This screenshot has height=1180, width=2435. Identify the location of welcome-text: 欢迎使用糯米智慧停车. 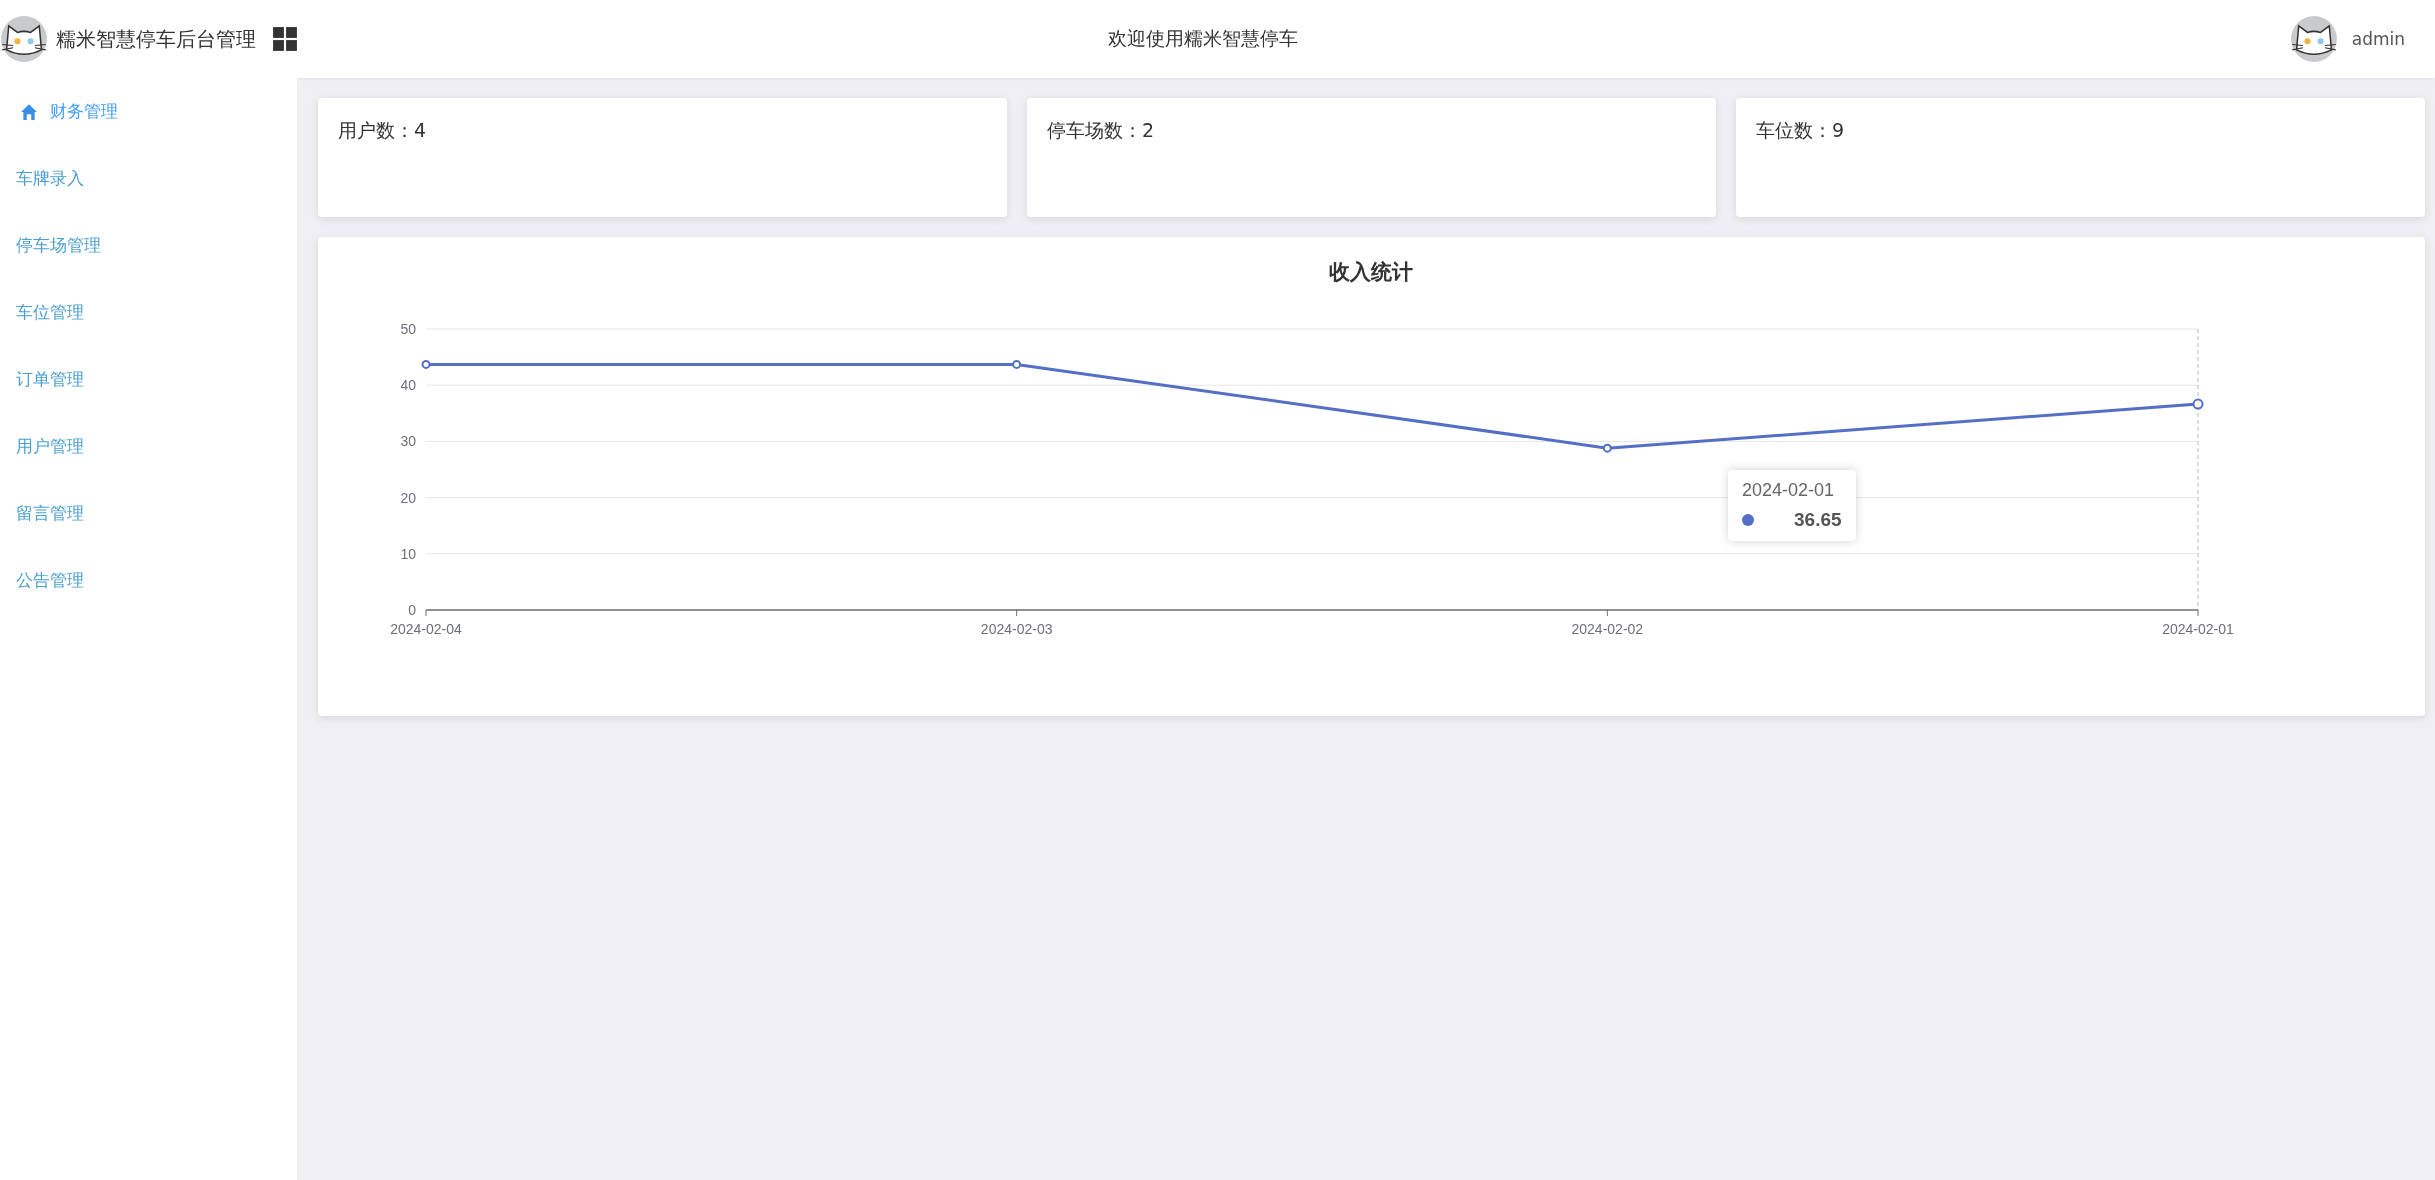
(1202, 38).